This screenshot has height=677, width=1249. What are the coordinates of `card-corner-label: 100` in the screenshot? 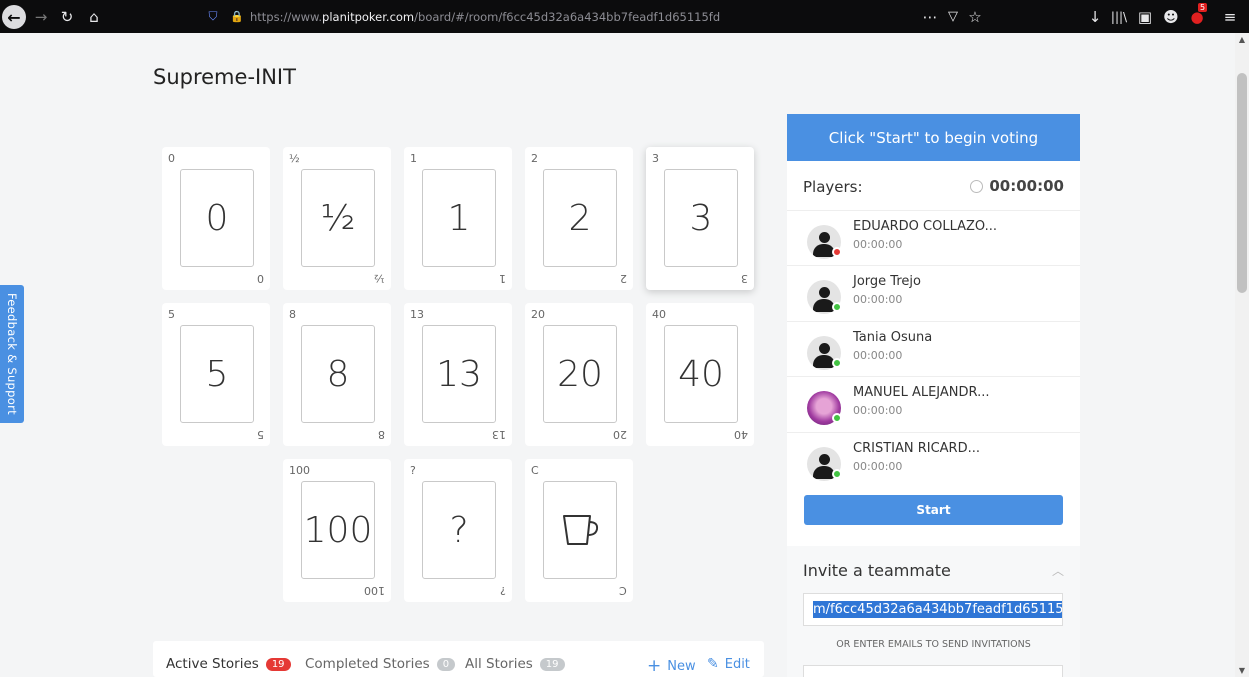 It's located at (299, 470).